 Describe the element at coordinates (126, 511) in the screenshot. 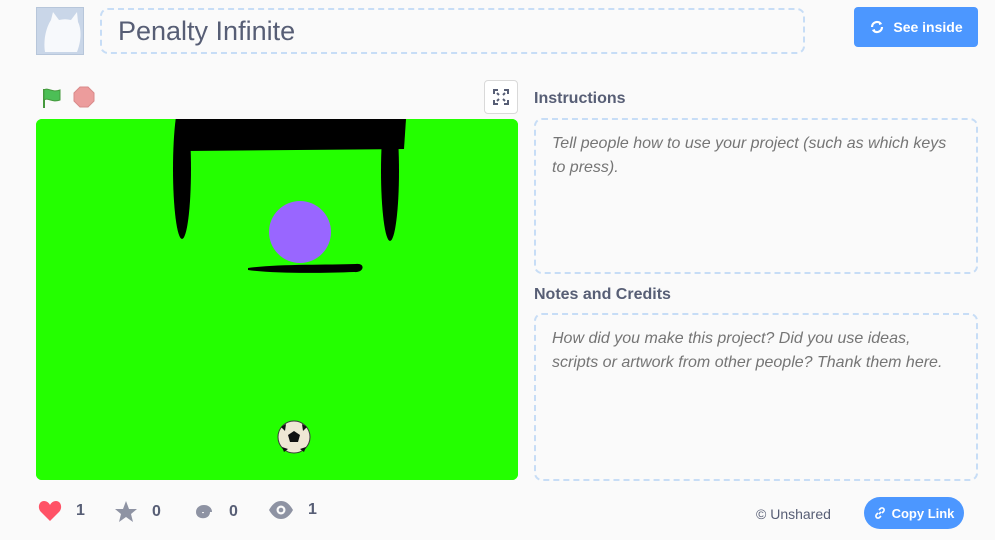

I see `star-icon` at that location.